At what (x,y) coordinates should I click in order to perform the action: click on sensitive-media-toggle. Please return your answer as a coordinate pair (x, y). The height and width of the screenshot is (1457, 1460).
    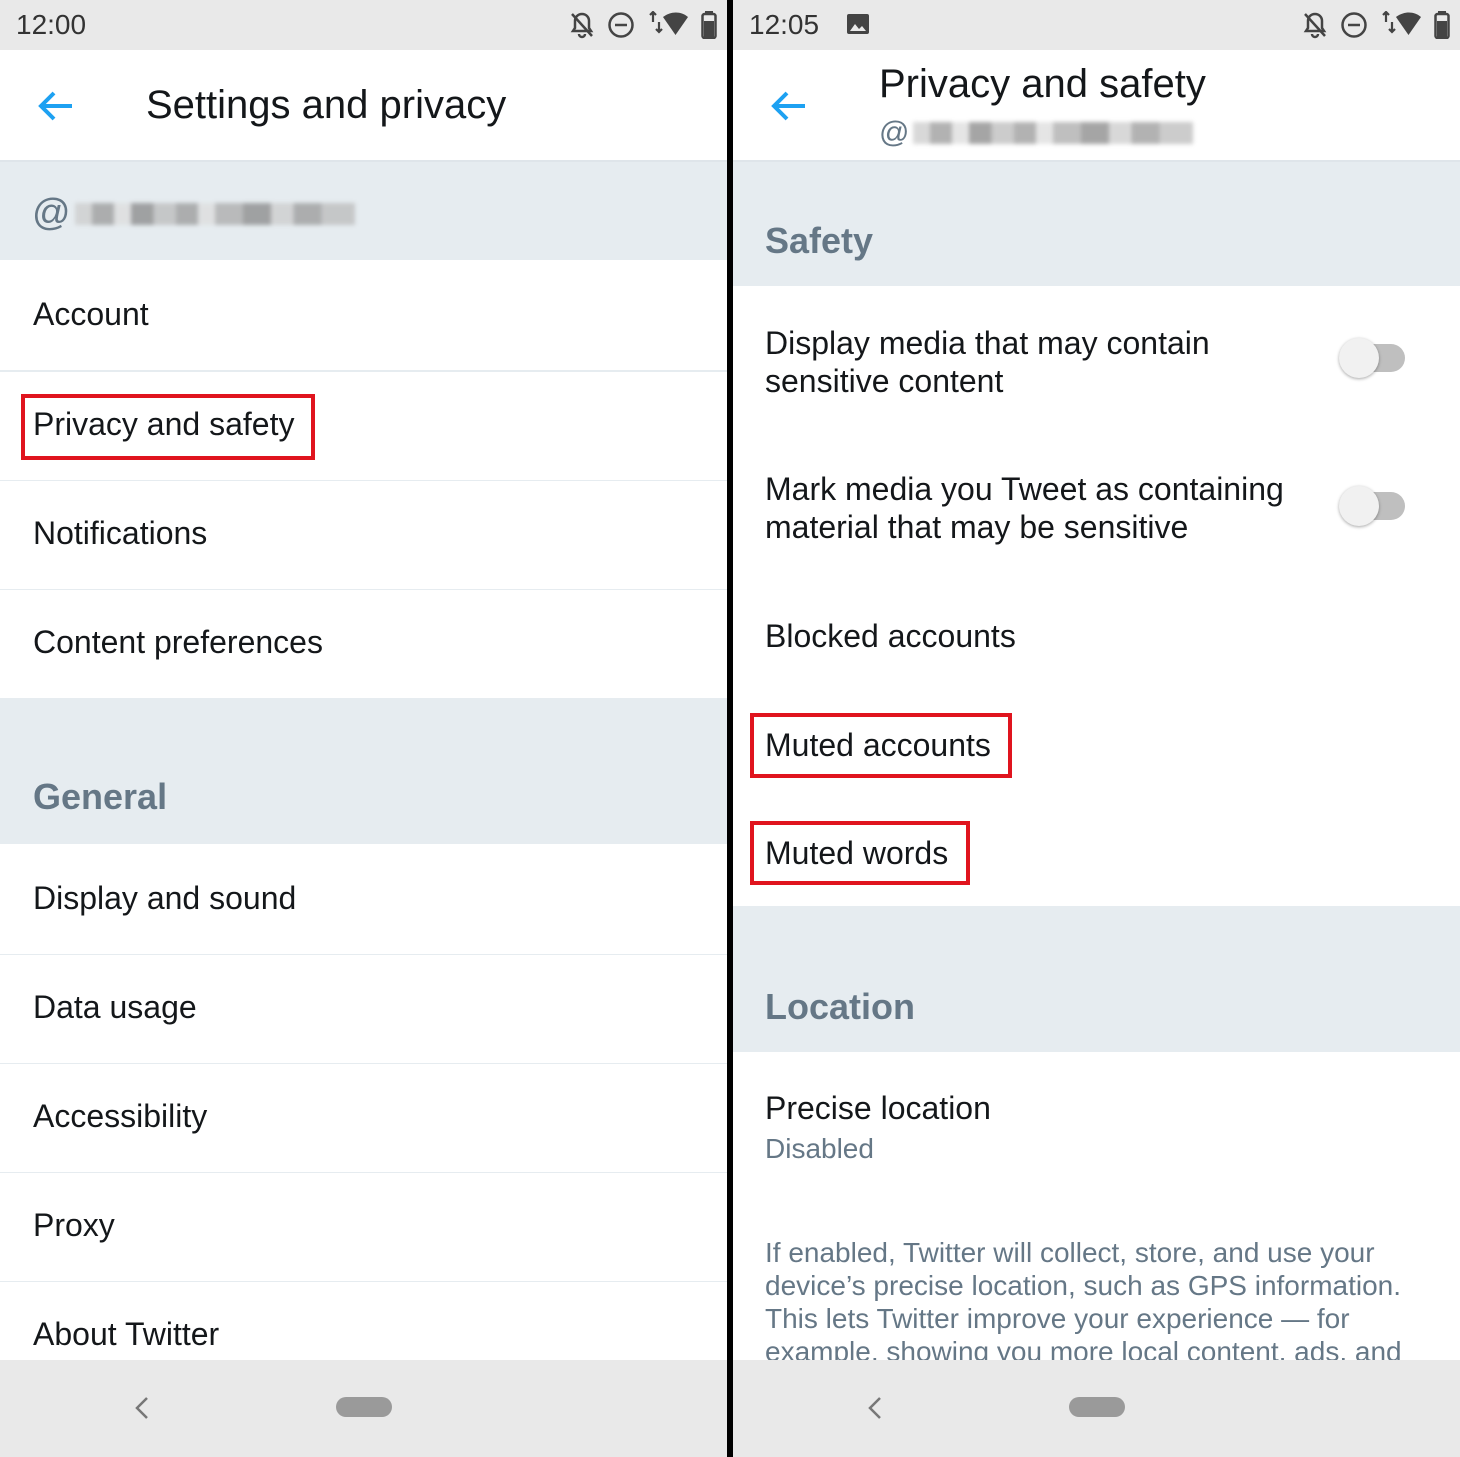
    Looking at the image, I should click on (1372, 358).